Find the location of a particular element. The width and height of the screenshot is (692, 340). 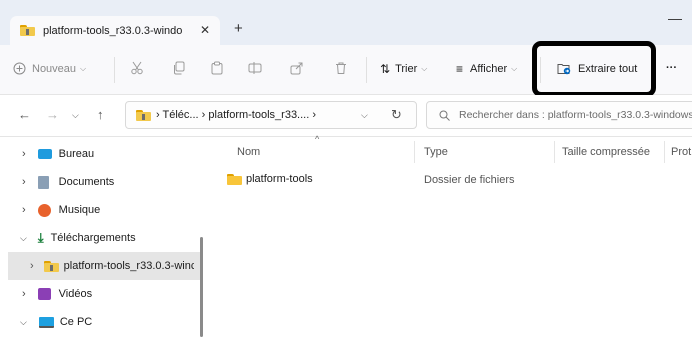

video-icon is located at coordinates (44, 294).